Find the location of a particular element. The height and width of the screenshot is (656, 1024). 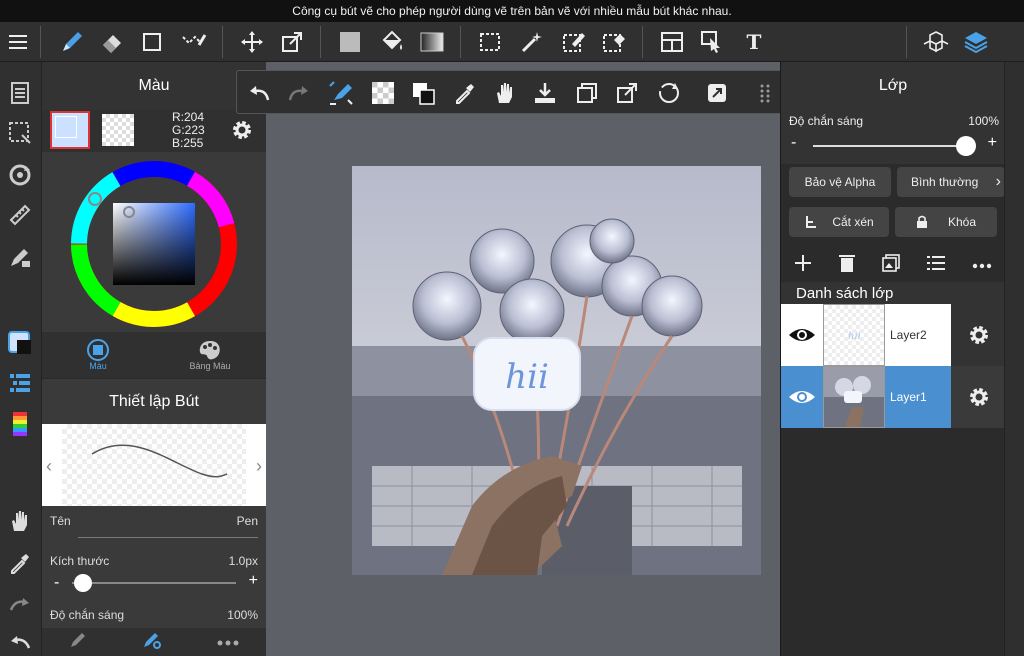

frame-divider-icon is located at coordinates (672, 42).